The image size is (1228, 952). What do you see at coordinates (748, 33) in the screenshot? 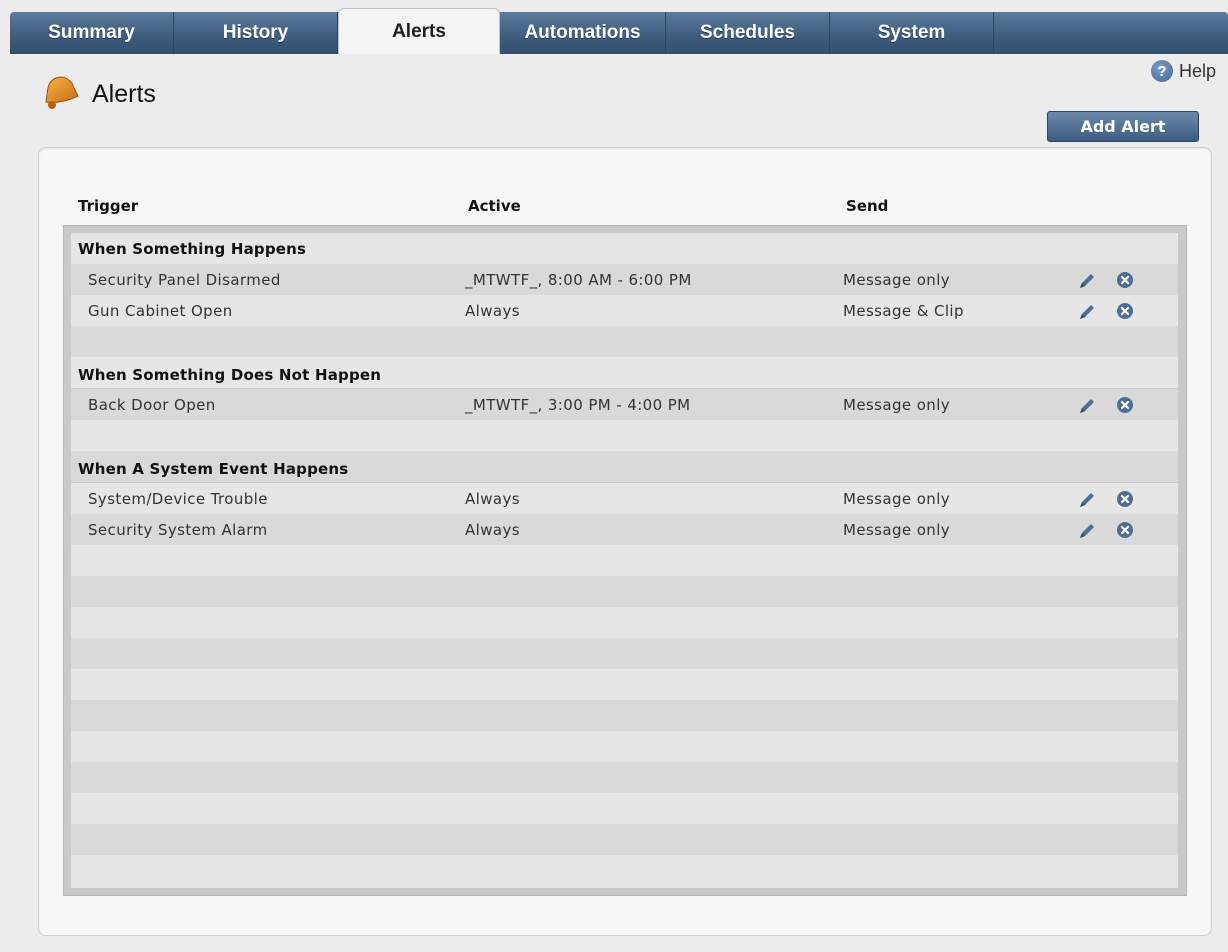
I see `tab-schedules: Schedules` at bounding box center [748, 33].